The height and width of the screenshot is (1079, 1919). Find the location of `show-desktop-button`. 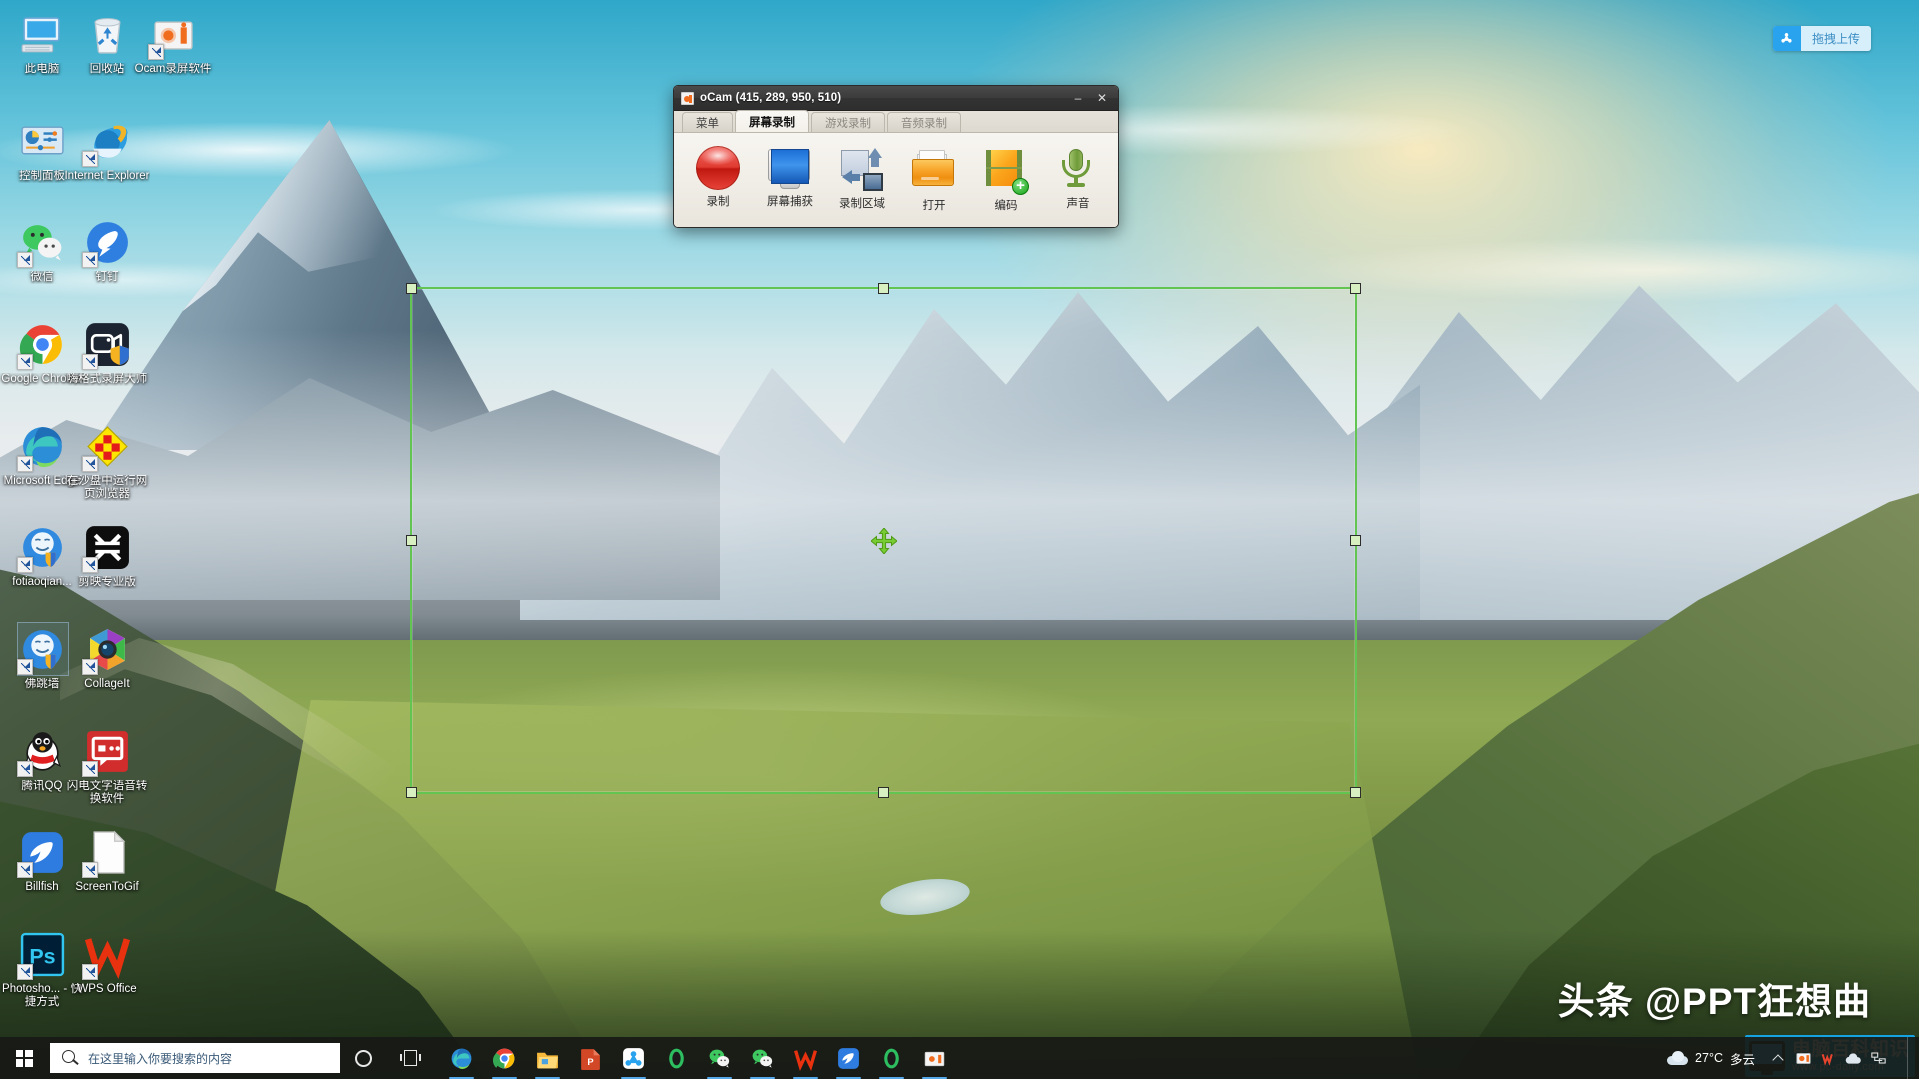

show-desktop-button is located at coordinates (1911, 1058).